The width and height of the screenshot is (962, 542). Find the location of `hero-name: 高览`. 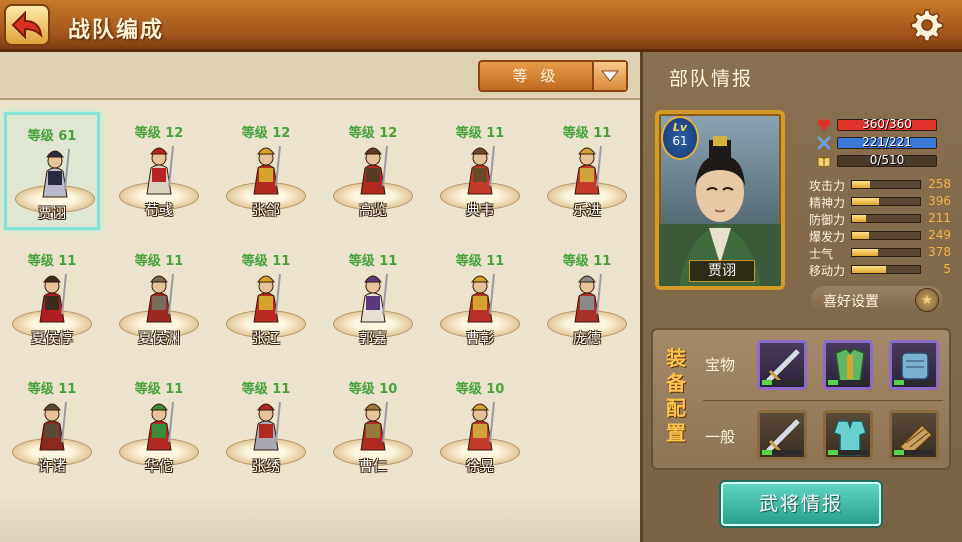

hero-name: 高览 is located at coordinates (373, 211).